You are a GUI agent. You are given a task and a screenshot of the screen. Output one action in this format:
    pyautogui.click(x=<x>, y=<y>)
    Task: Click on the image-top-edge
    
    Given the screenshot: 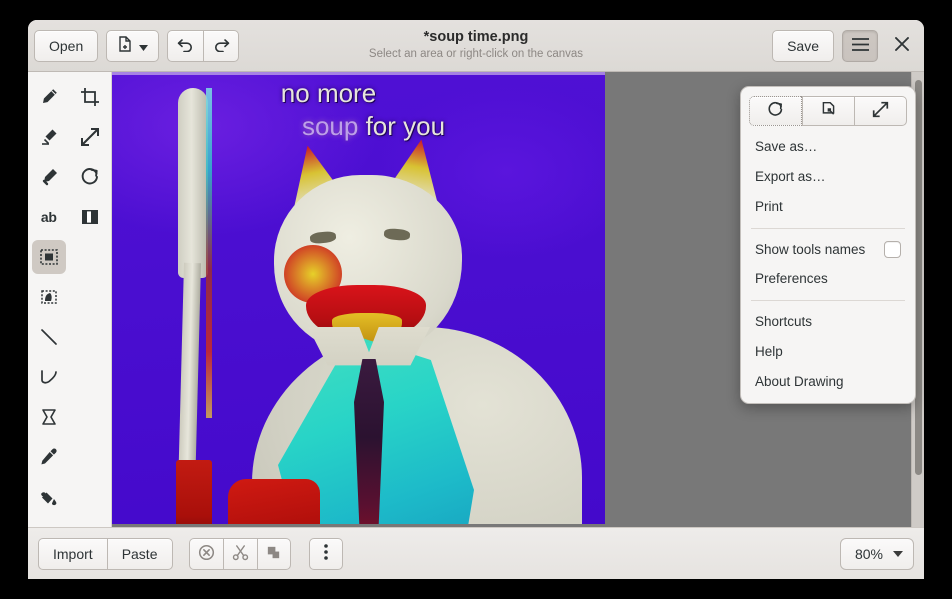 What is the action you would take?
    pyautogui.click(x=358, y=73)
    